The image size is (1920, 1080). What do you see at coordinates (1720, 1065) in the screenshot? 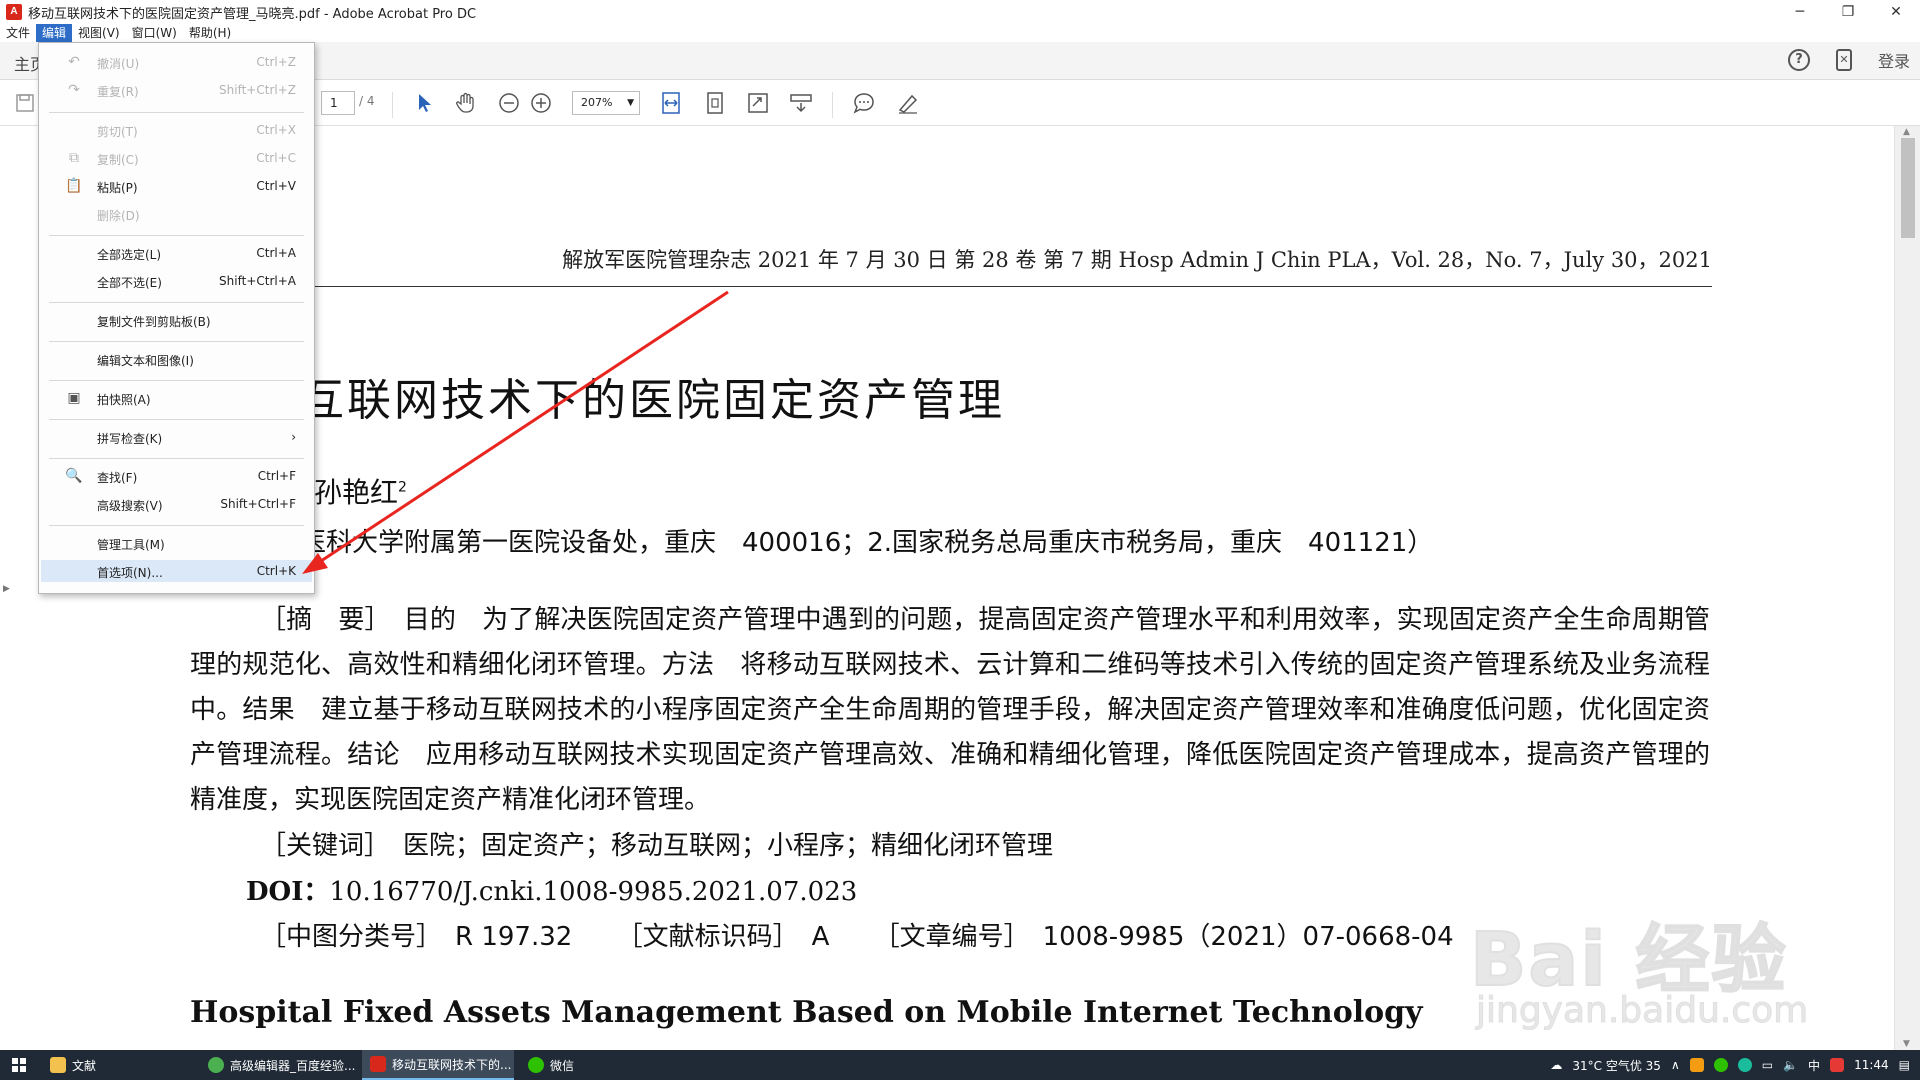
I see `tray-wechat-icon` at bounding box center [1720, 1065].